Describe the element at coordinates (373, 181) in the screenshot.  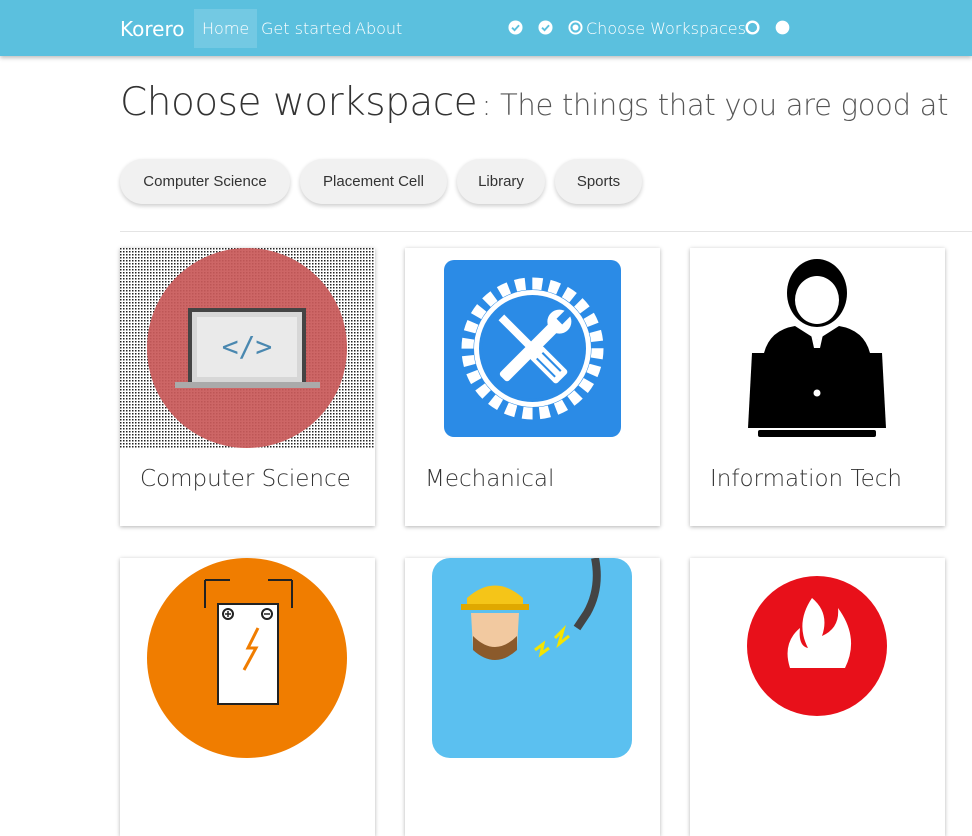
I see `chip-placement-cell: Placement Cell` at that location.